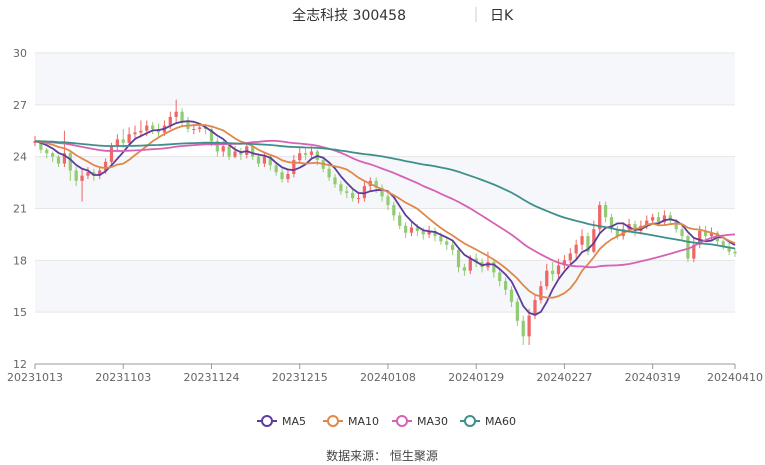 The image size is (765, 465). I want to click on x-tick-label: 20240319, so click(653, 377).